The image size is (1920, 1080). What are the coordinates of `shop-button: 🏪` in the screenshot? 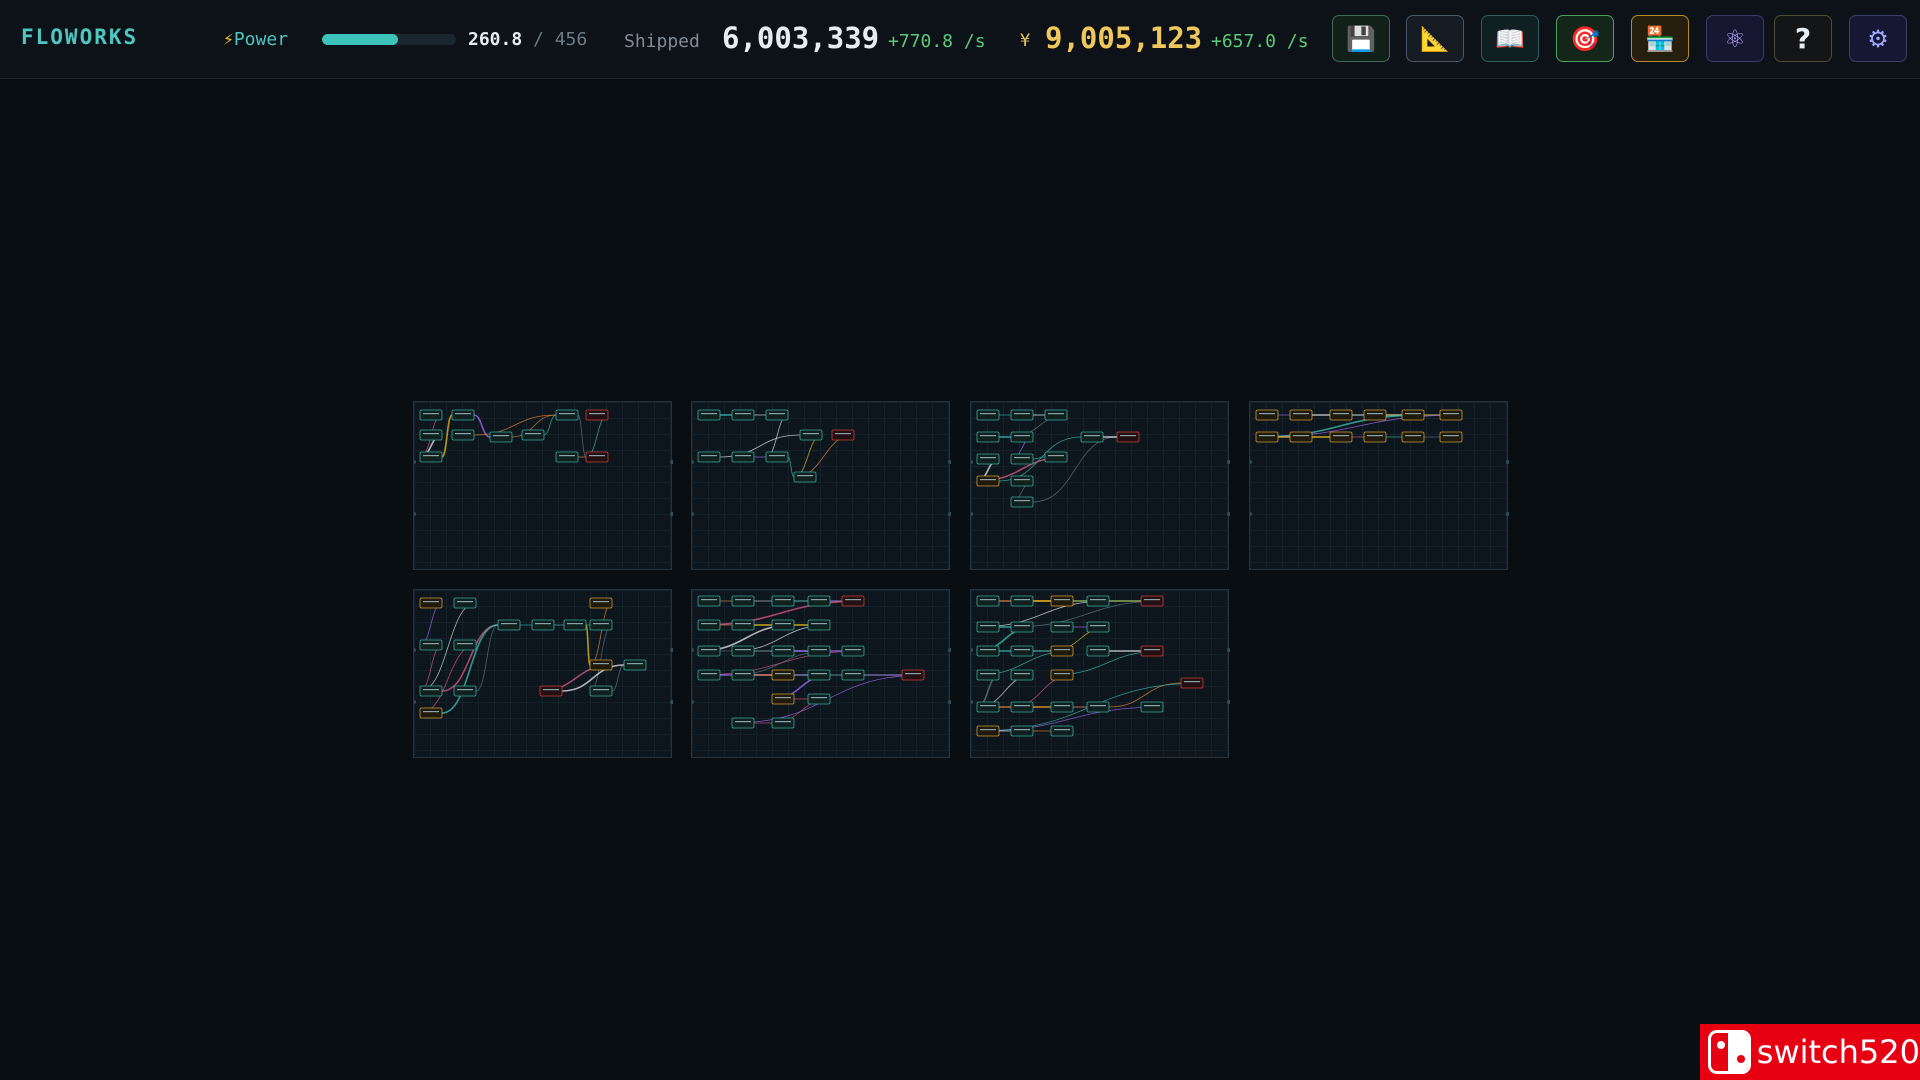 It's located at (1660, 38).